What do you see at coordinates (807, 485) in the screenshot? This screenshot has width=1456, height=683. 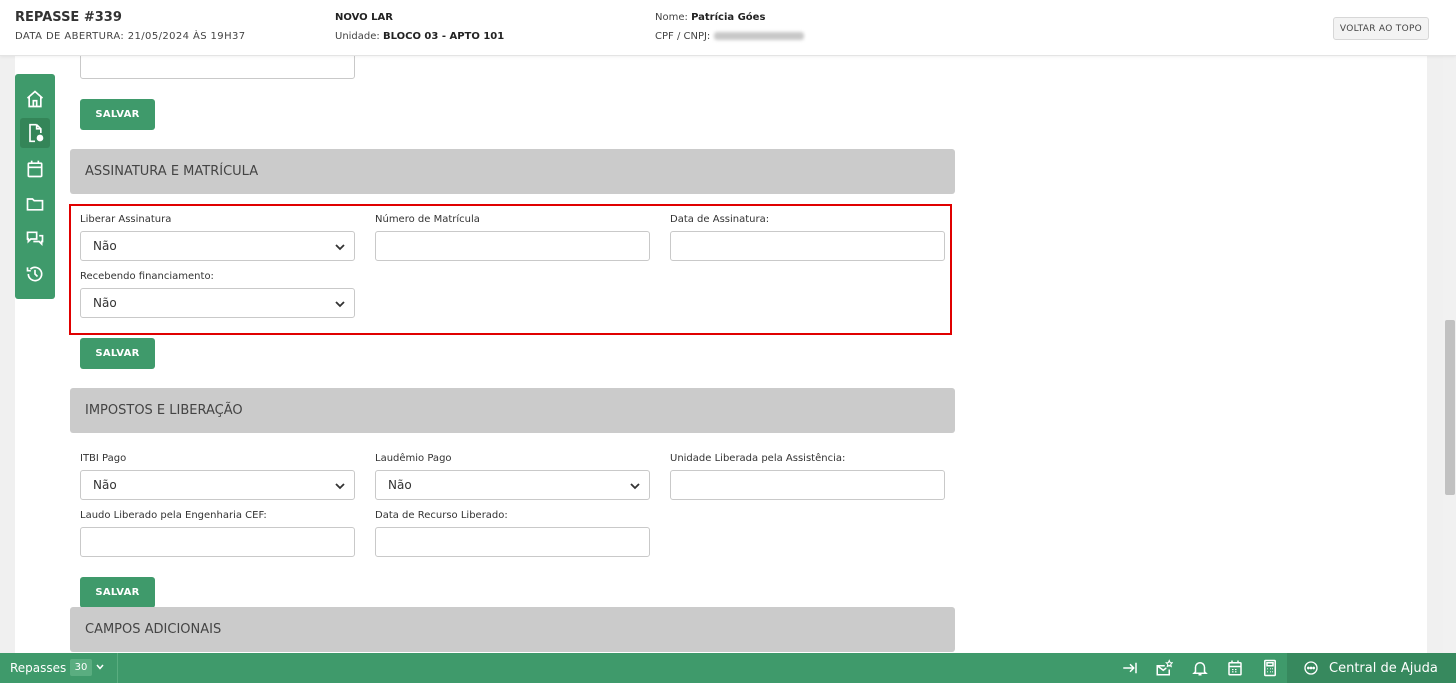 I see `unidade-liberada-input` at bounding box center [807, 485].